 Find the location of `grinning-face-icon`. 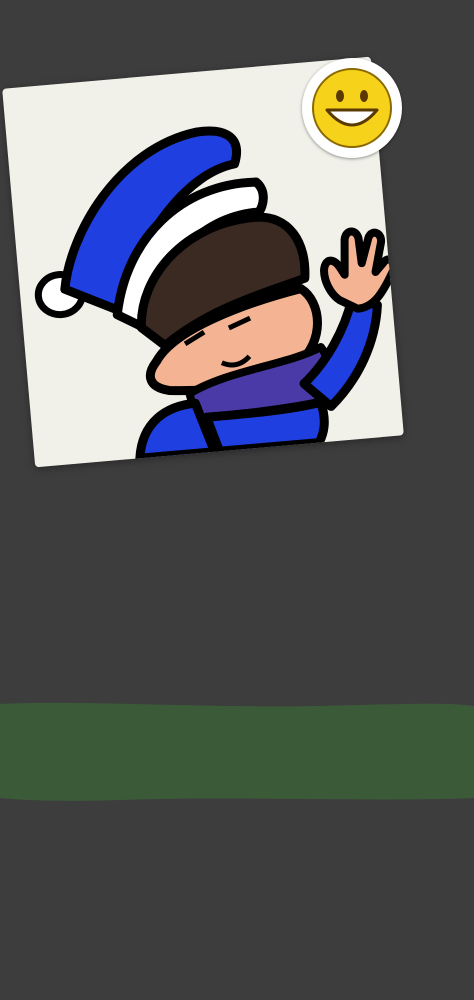

grinning-face-icon is located at coordinates (352, 108).